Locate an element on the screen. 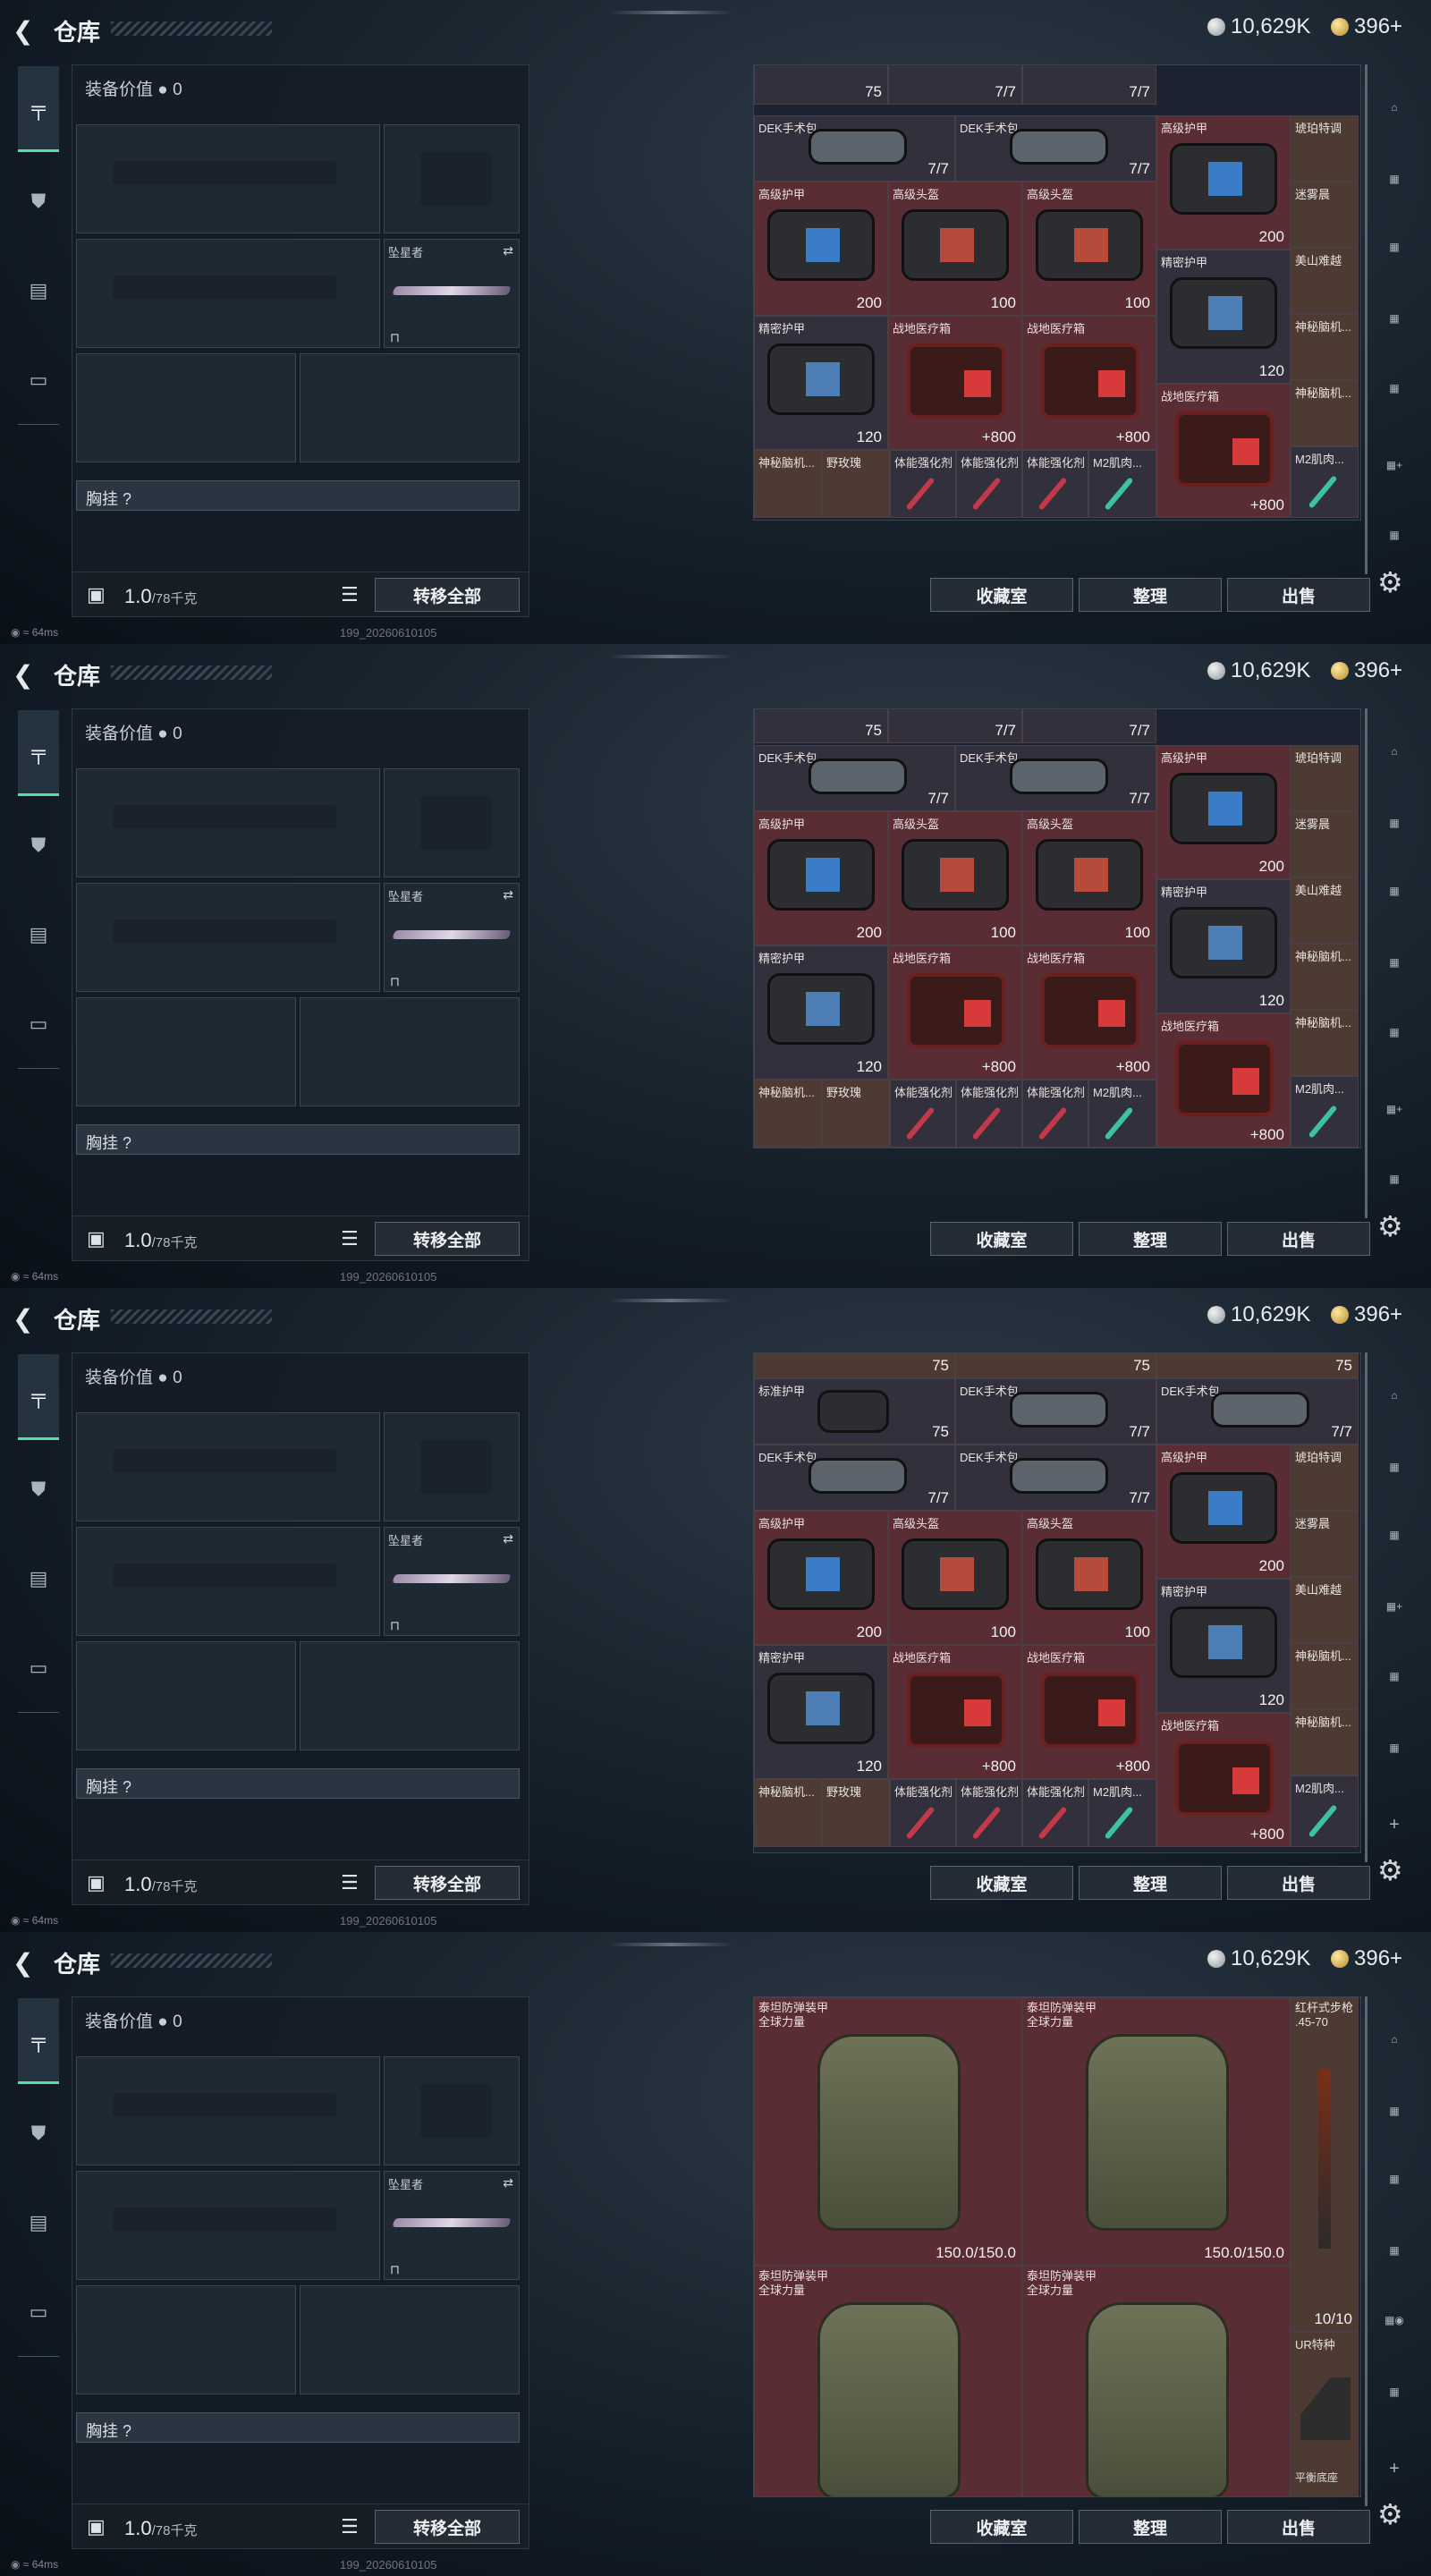  titan-armor-item: 泰坦防弹装甲 全球力量 is located at coordinates (888, 2381).